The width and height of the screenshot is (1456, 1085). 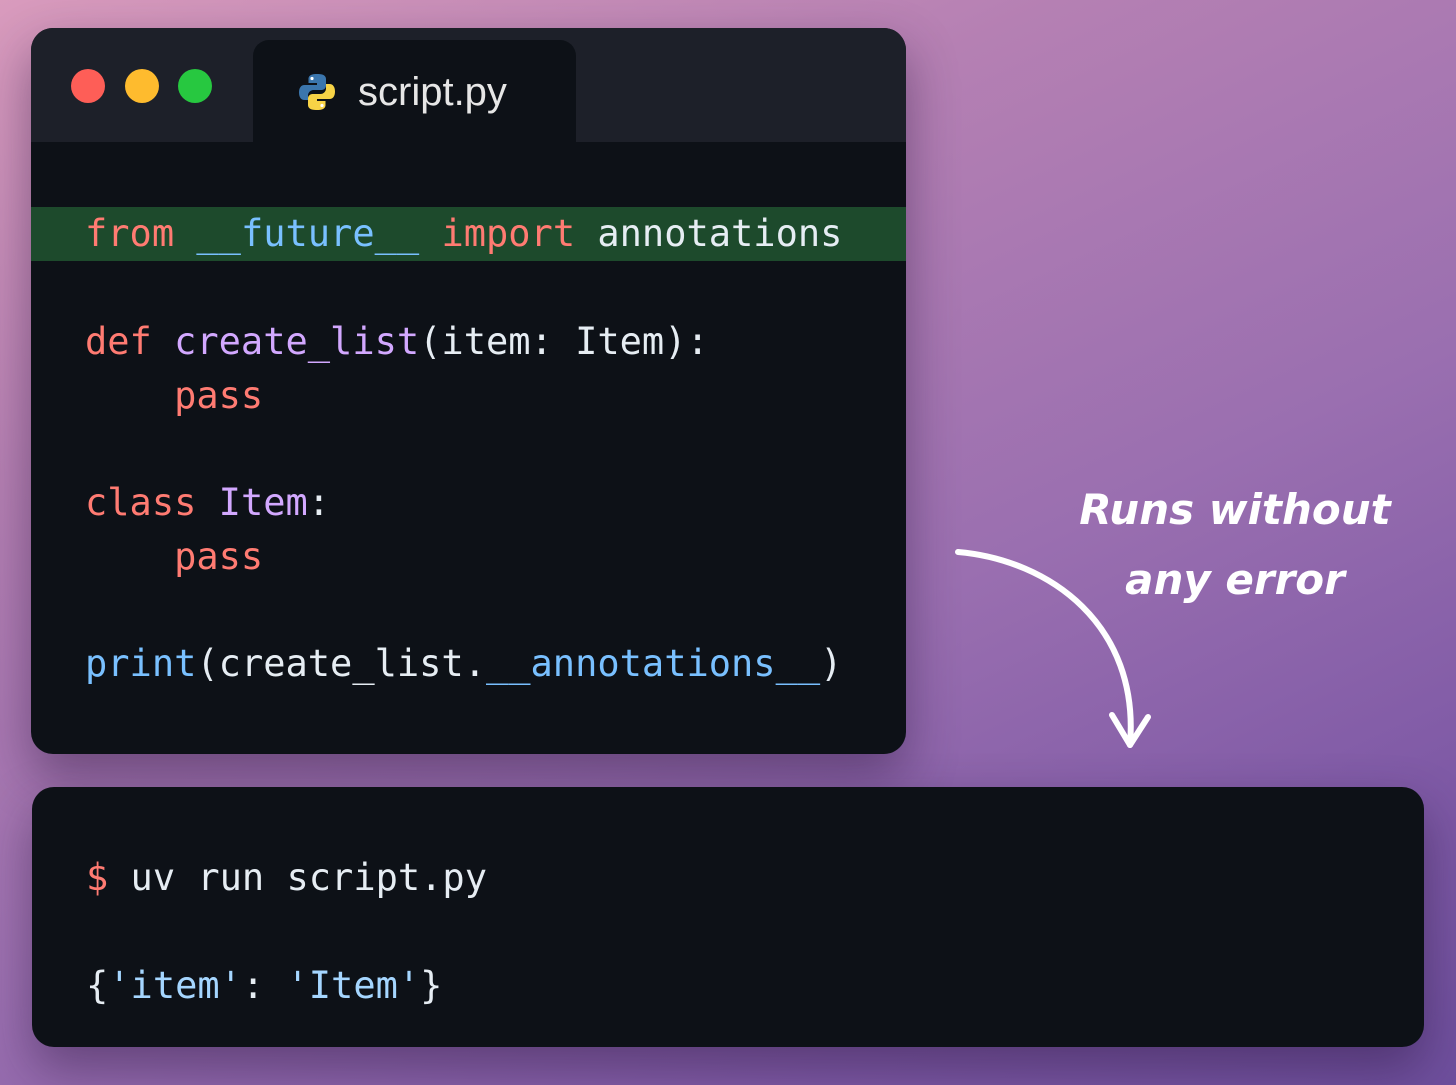 I want to click on minimize-window-button, so click(x=142, y=86).